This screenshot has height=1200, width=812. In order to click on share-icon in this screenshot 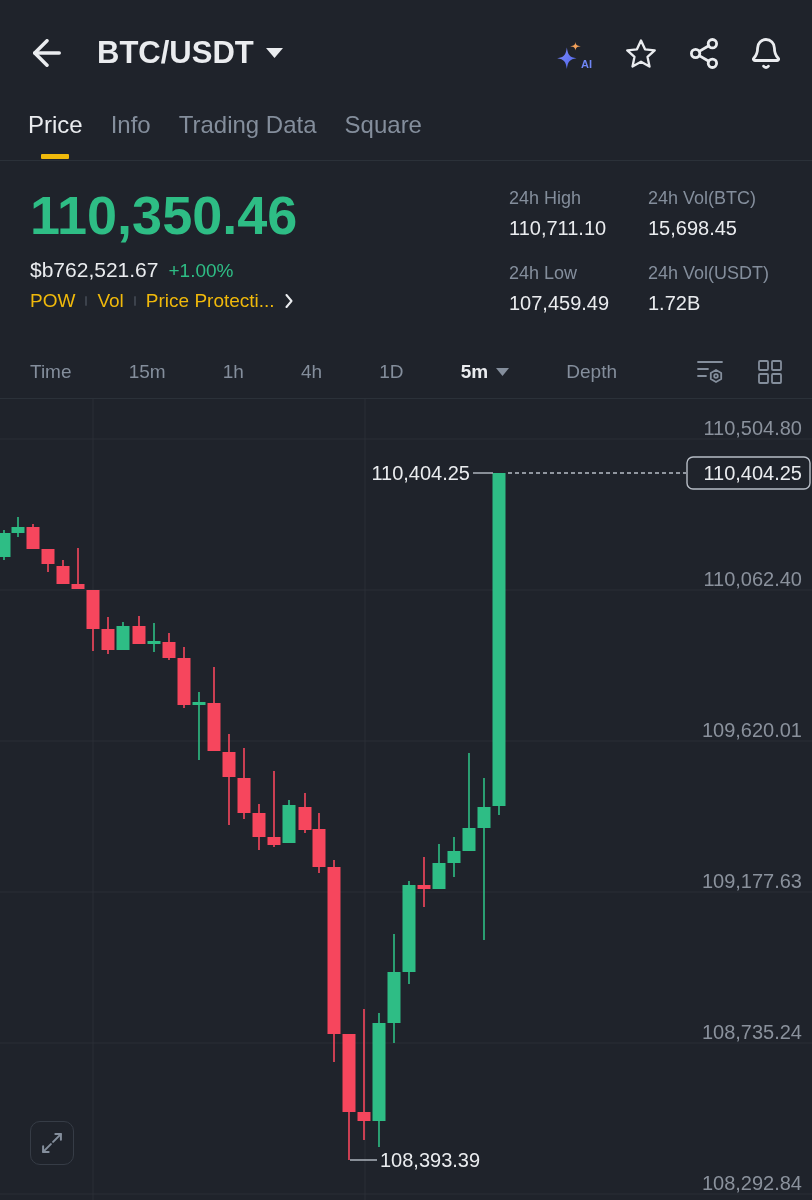, I will do `click(704, 53)`.